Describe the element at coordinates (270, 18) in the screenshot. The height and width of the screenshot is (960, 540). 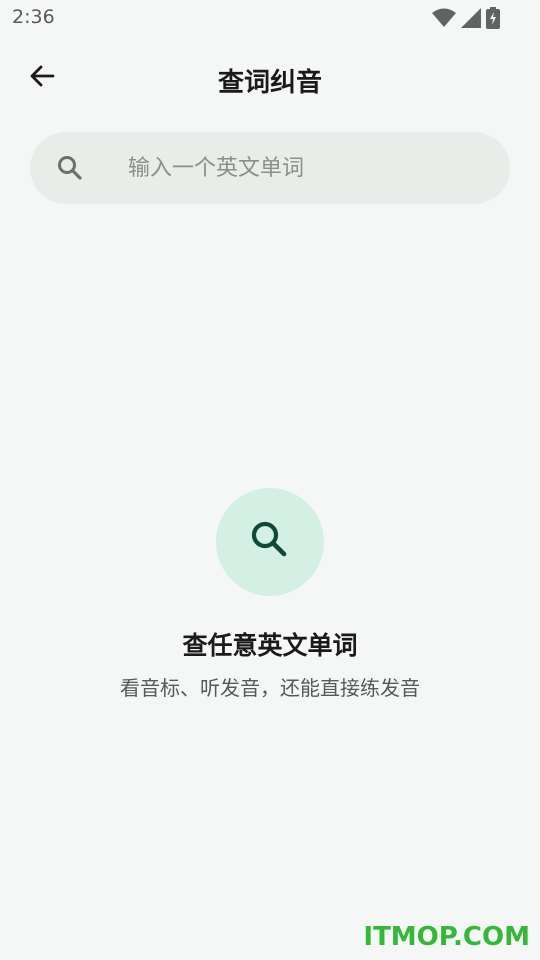
I see `status-bar: 2:36` at that location.